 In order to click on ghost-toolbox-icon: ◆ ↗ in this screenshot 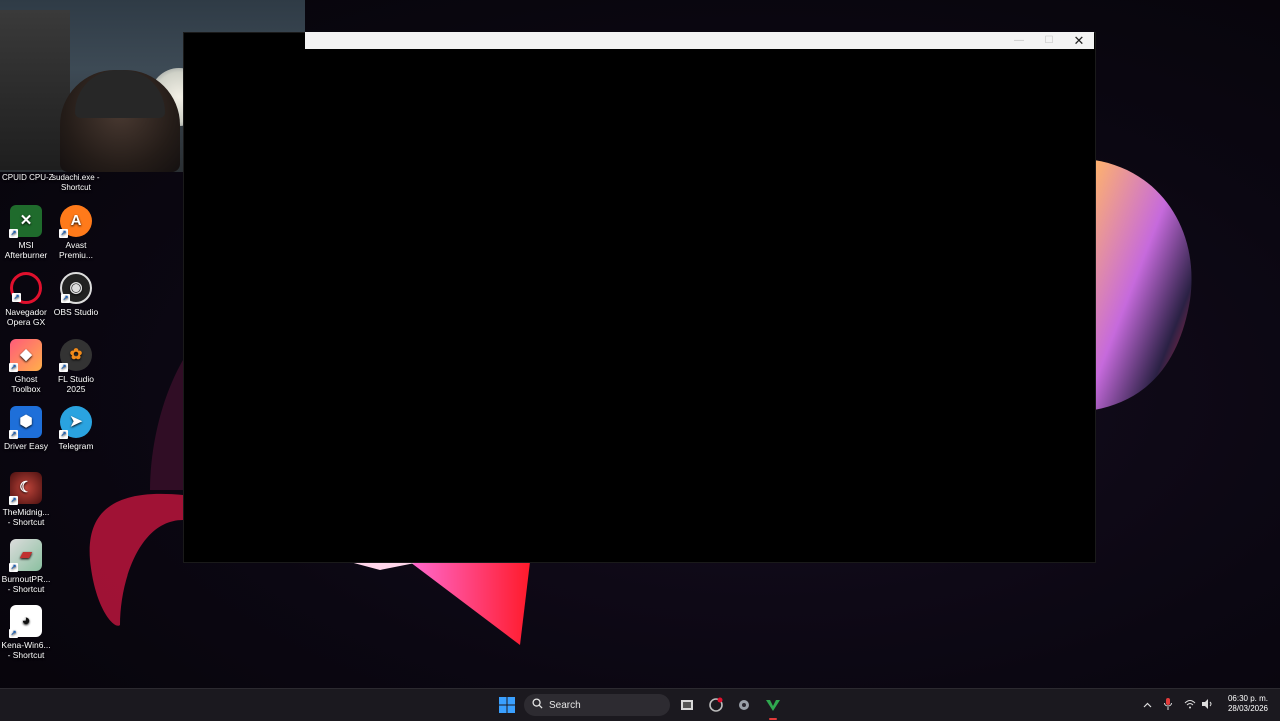, I will do `click(25, 355)`.